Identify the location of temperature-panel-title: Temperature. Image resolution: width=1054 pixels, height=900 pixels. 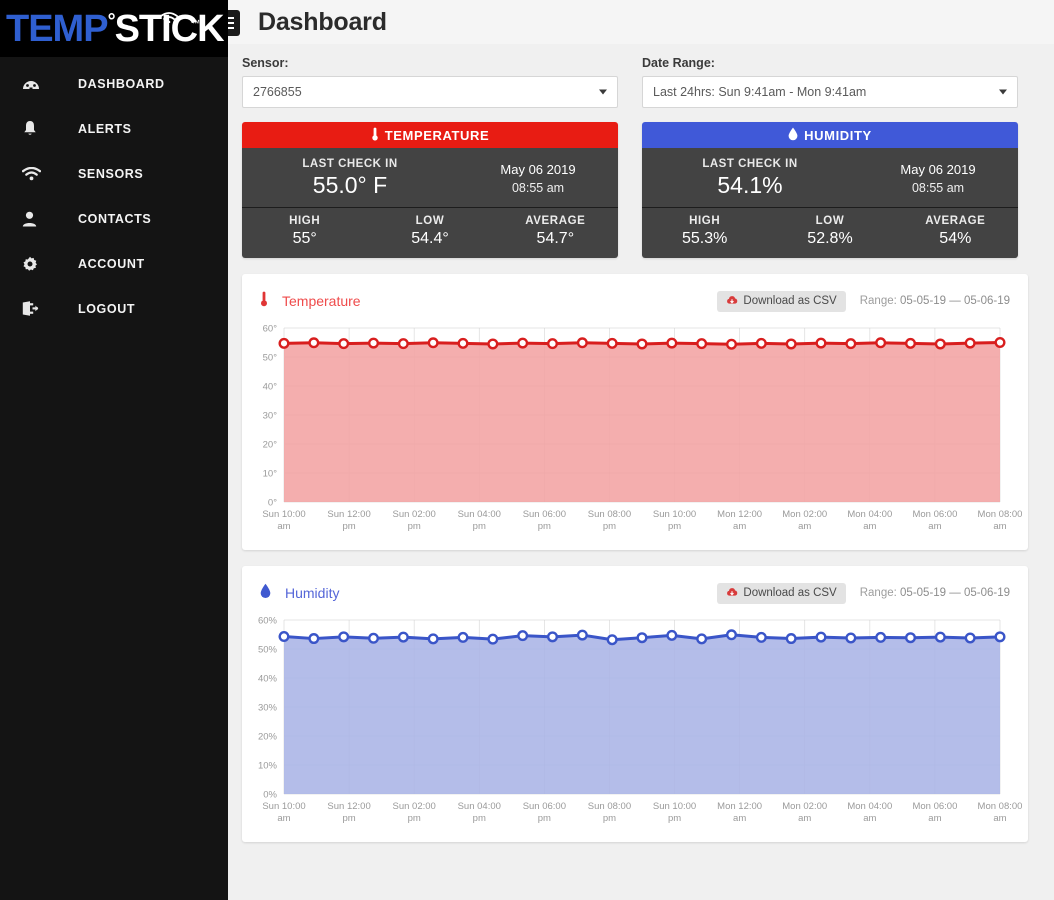
(321, 301).